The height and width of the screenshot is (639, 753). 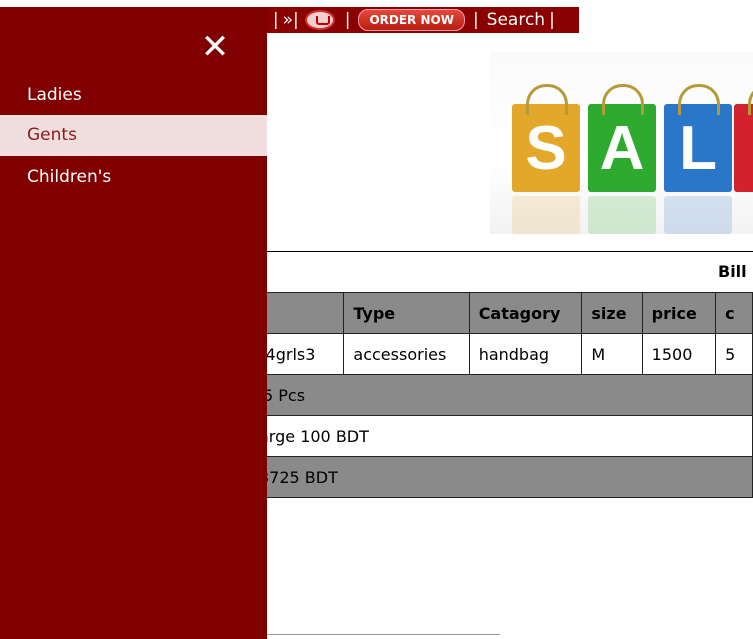 What do you see at coordinates (679, 354) in the screenshot?
I see `cell-price: 1500` at bounding box center [679, 354].